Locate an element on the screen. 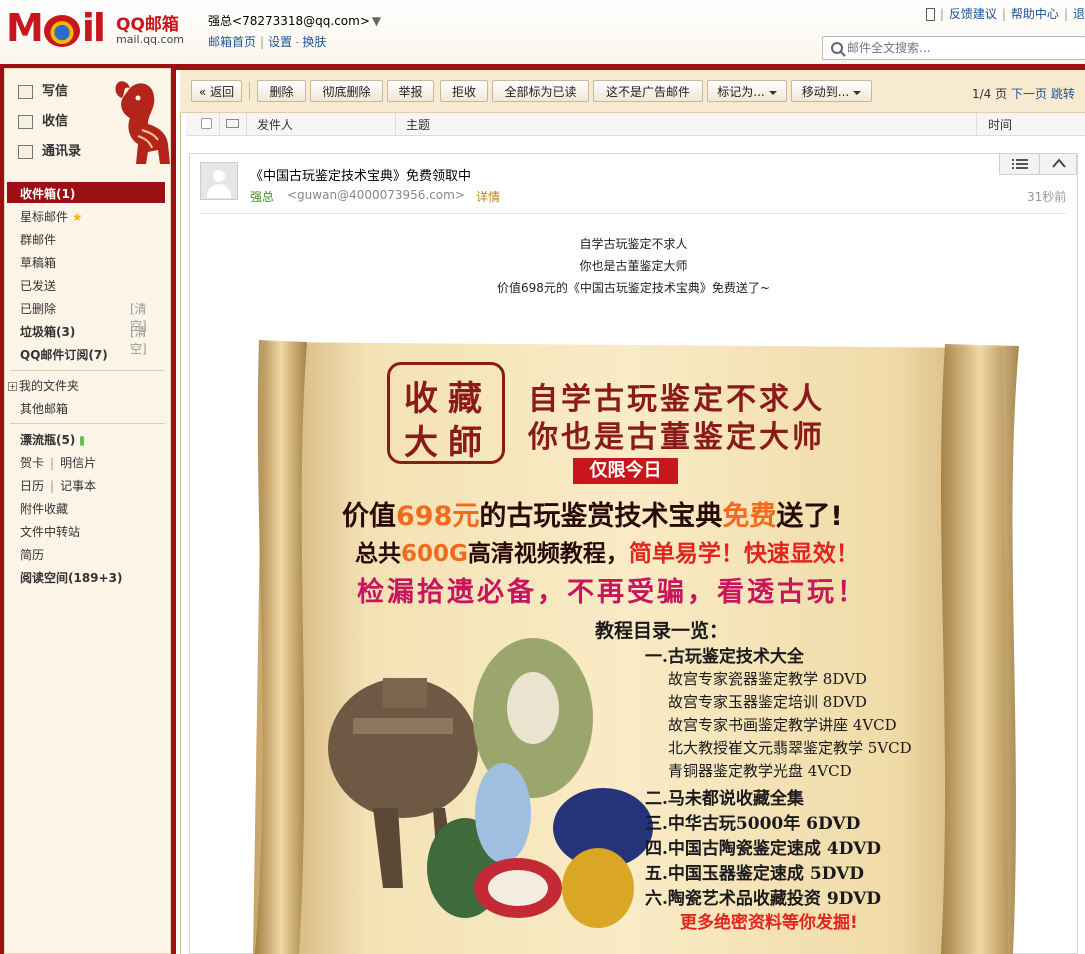 Image resolution: width=1085 pixels, height=954 pixels. mail-subject: 《中国古玩鉴定技术宝典》免费领取中 is located at coordinates (361, 176).